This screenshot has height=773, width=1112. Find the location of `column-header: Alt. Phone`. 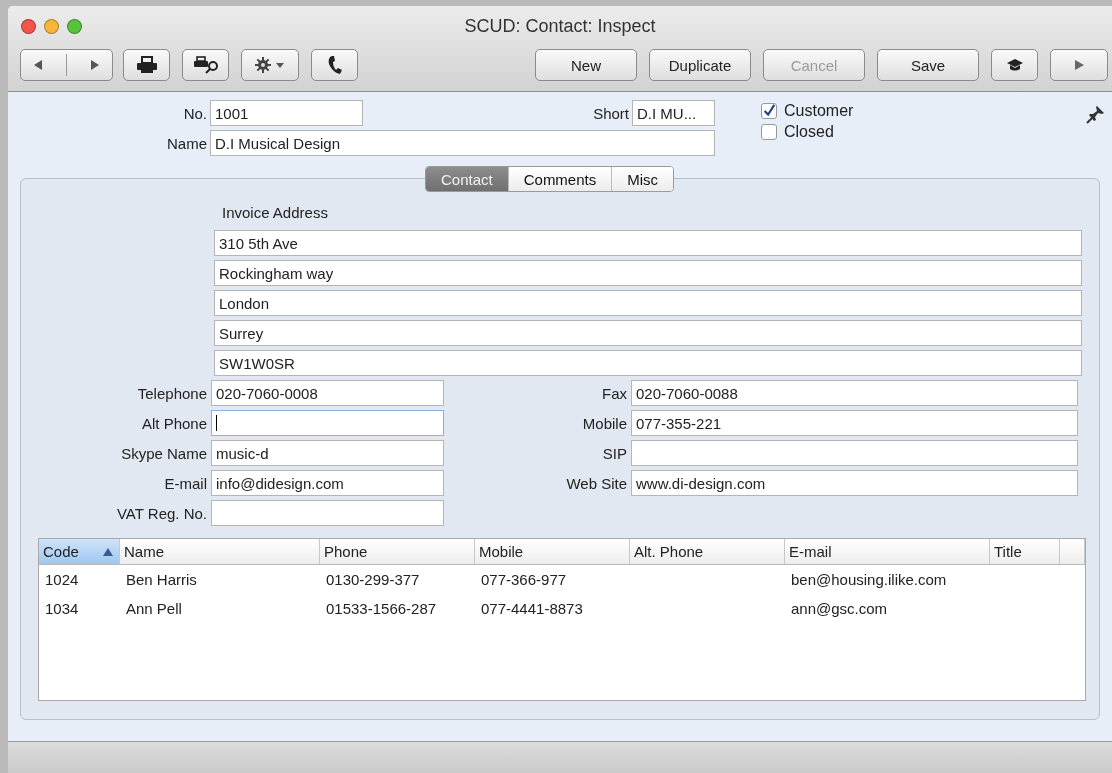

column-header: Alt. Phone is located at coordinates (707, 551).